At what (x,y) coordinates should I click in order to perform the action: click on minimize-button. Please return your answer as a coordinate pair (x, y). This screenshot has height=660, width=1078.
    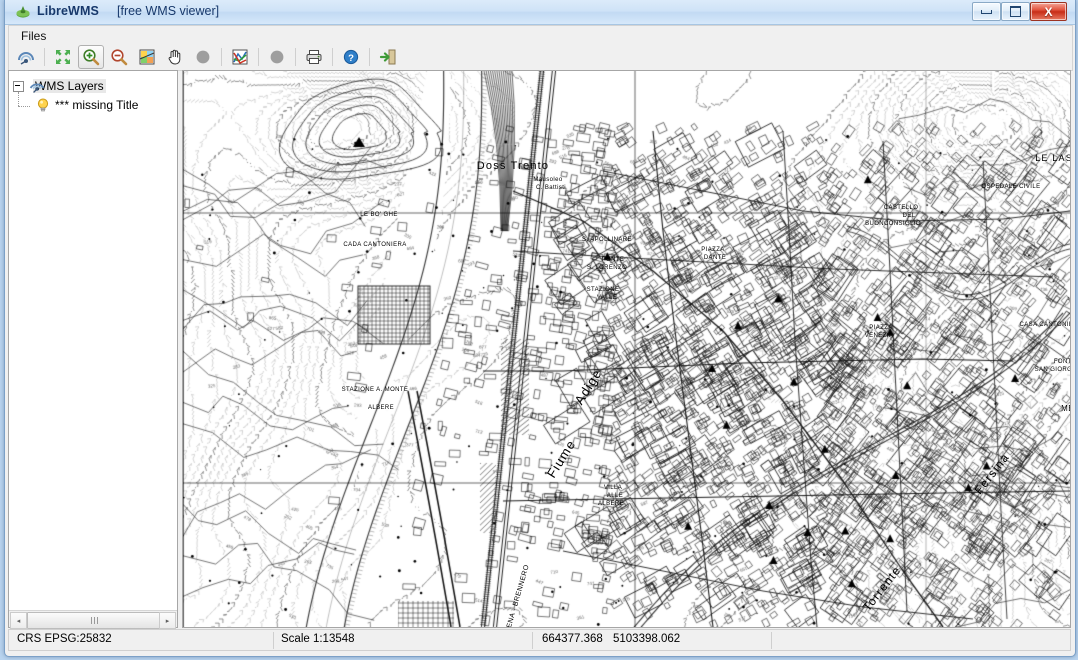
    Looking at the image, I should click on (986, 11).